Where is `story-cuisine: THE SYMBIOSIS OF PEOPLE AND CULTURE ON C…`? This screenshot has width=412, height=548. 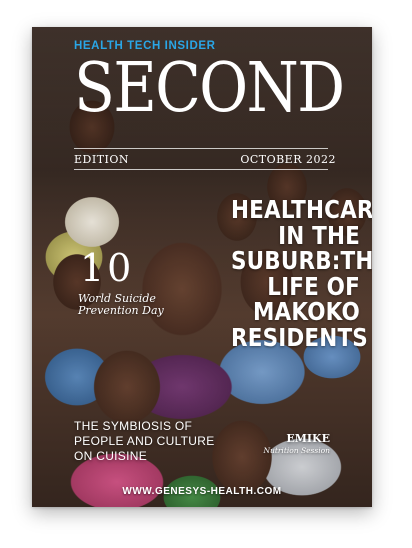 story-cuisine: THE SYMBIOSIS OF PEOPLE AND CULTURE ON C… is located at coordinates (144, 441).